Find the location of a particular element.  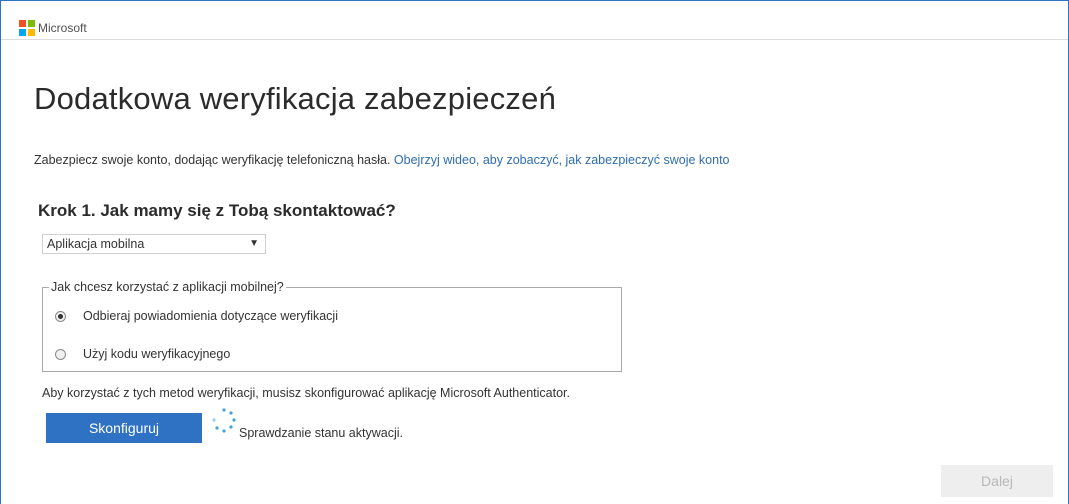

header-bar: Microsoft is located at coordinates (534, 20).